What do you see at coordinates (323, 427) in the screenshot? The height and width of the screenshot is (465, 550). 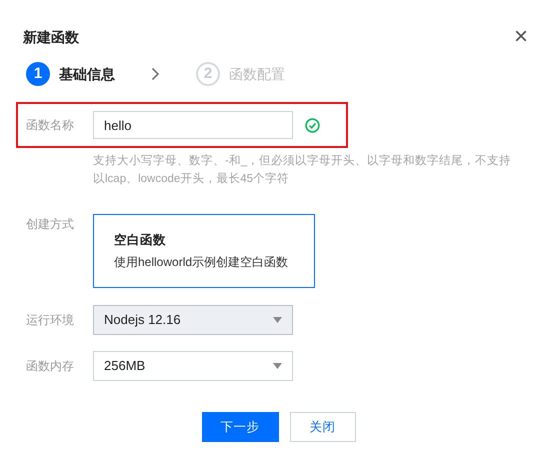 I see `close-dialog-button: 关闭` at bounding box center [323, 427].